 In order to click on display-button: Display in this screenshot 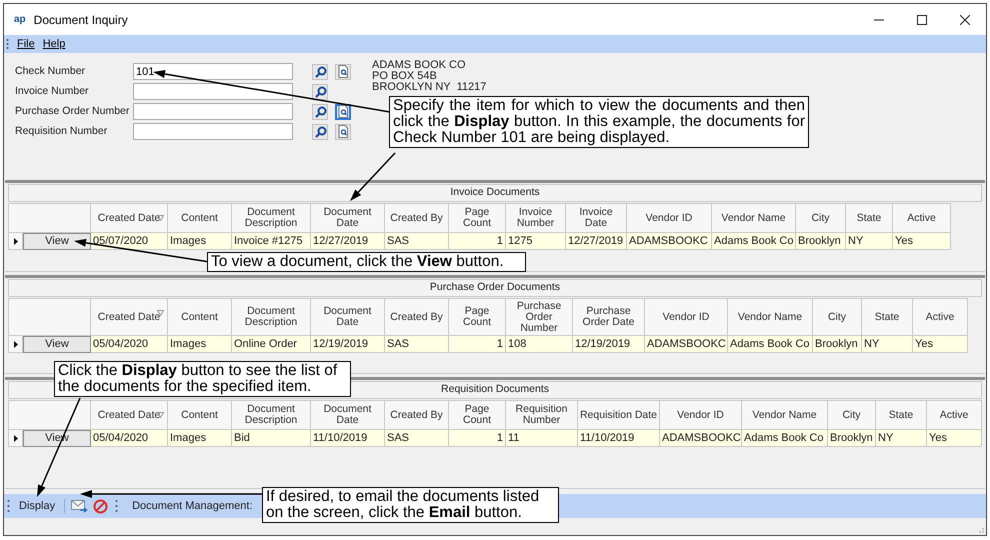, I will do `click(37, 506)`.